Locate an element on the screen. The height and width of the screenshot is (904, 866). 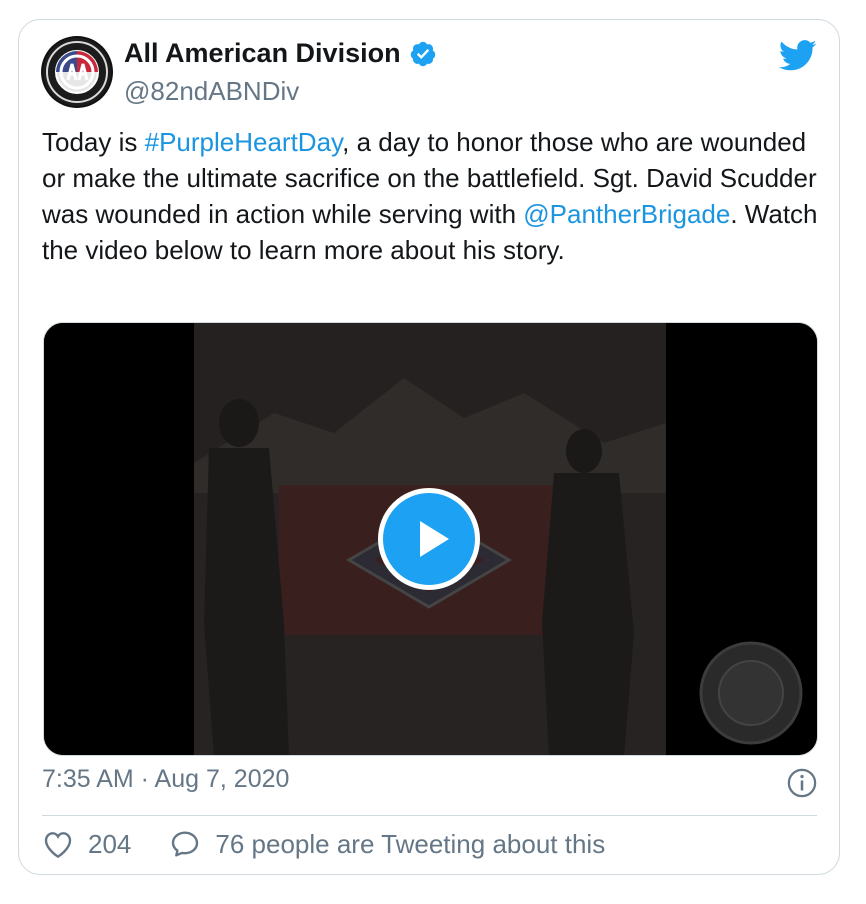
action-bar: 204 76 people are Tweeting about this is located at coordinates (323, 844).